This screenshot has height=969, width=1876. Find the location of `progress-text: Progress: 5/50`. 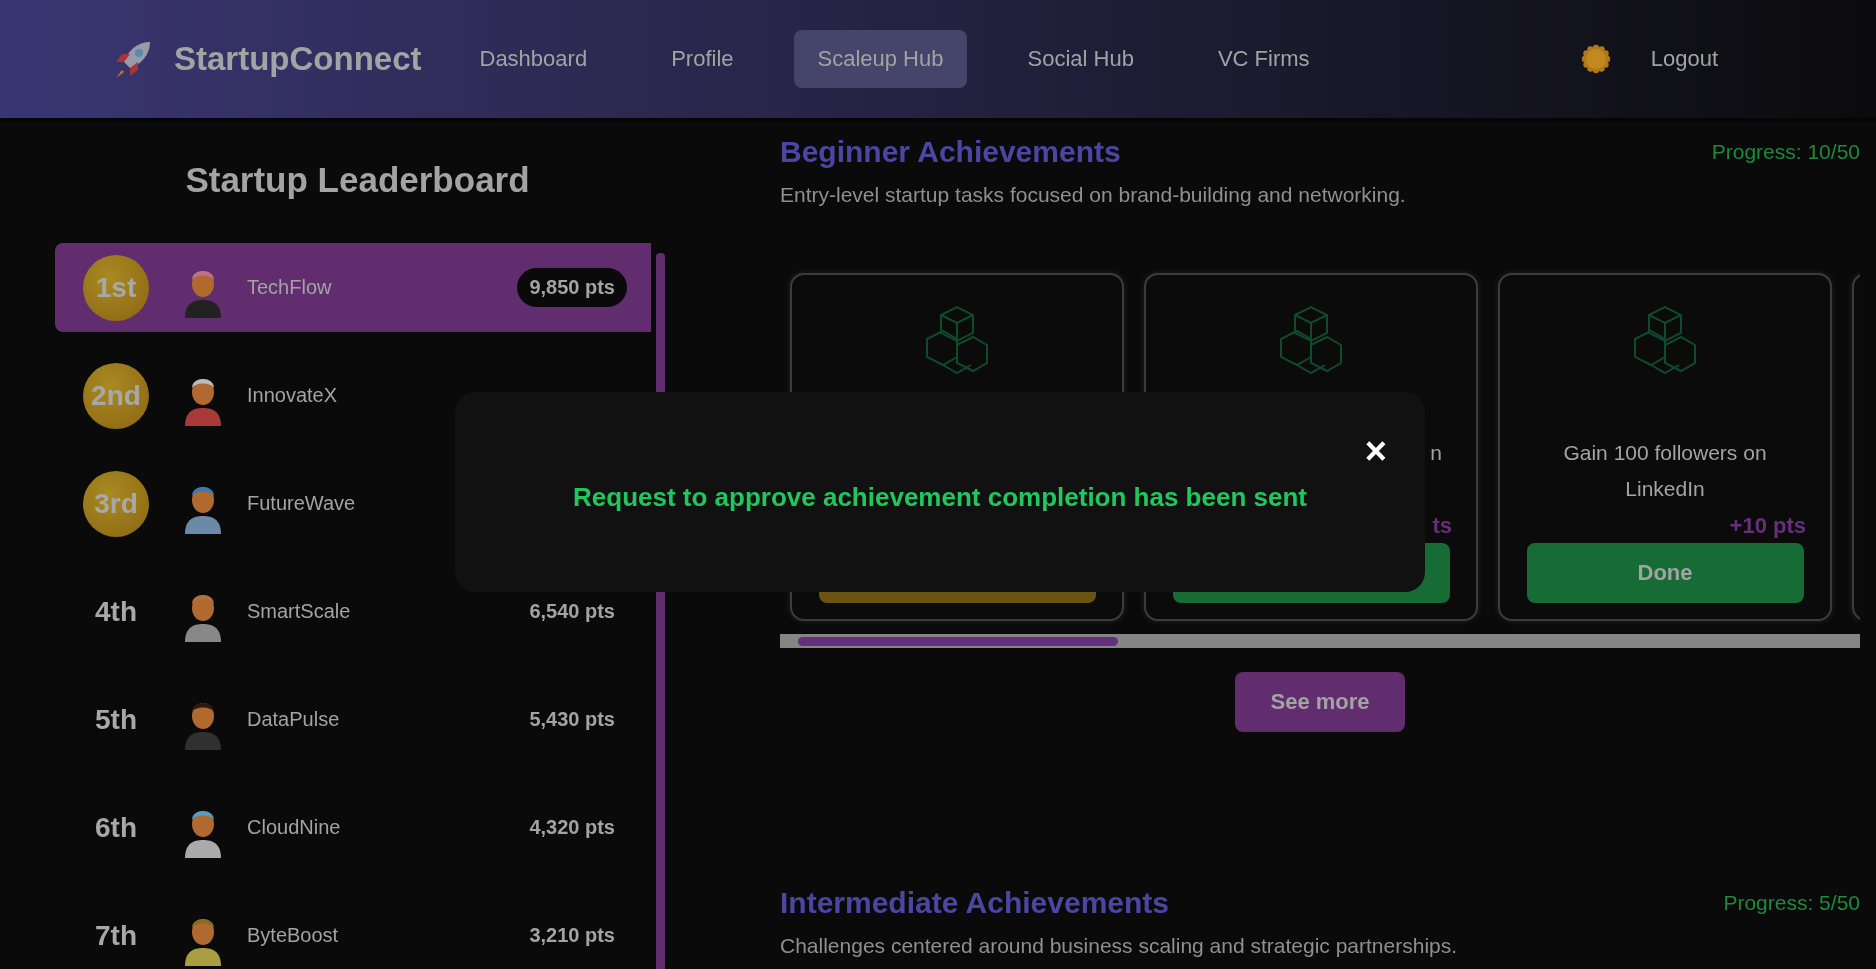

progress-text: Progress: 5/50 is located at coordinates (1791, 903).